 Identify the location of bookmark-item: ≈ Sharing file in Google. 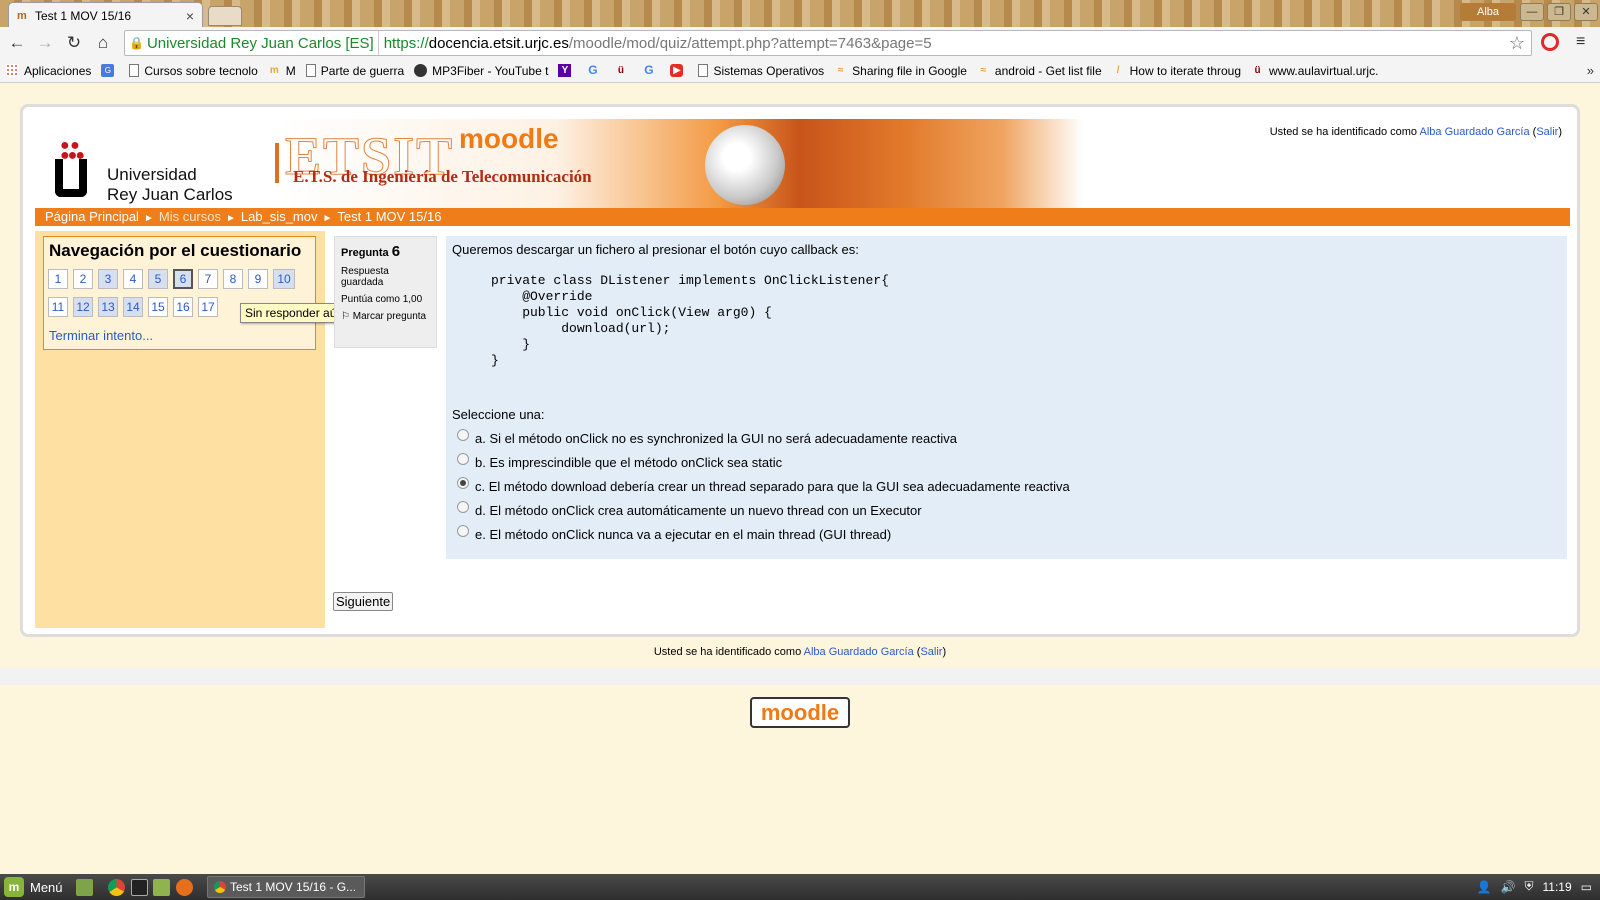
(900, 71).